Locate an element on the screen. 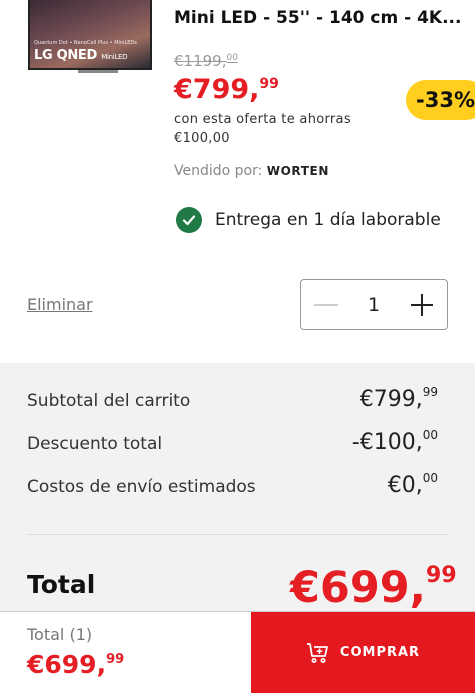 This screenshot has height=693, width=475. shipping-row: Costos de envío estimados €0,00 is located at coordinates (232, 484).